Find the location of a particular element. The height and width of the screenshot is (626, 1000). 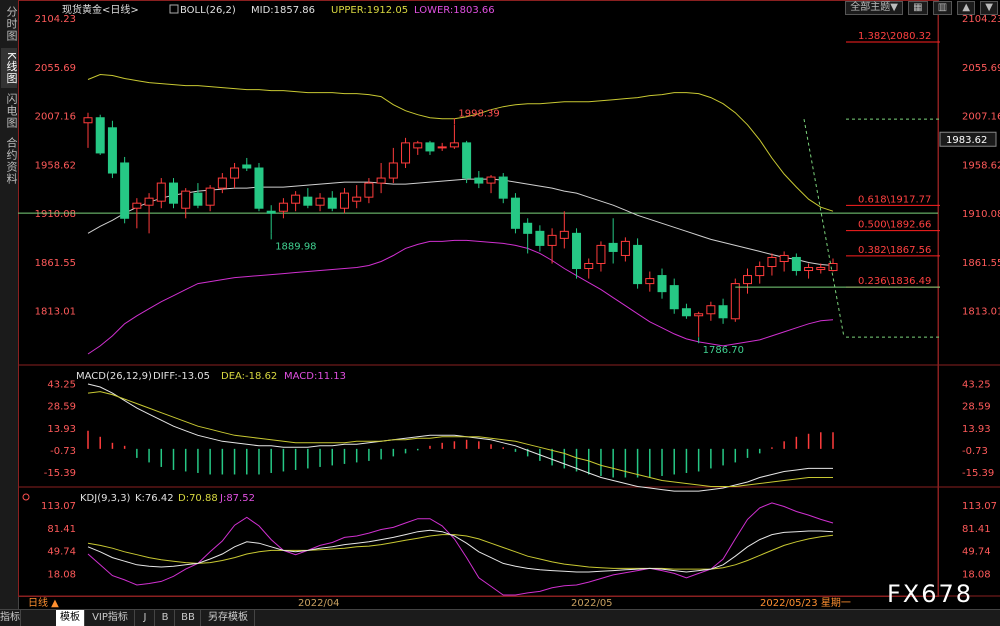

kdj-k-value: K:76.42 is located at coordinates (154, 498).